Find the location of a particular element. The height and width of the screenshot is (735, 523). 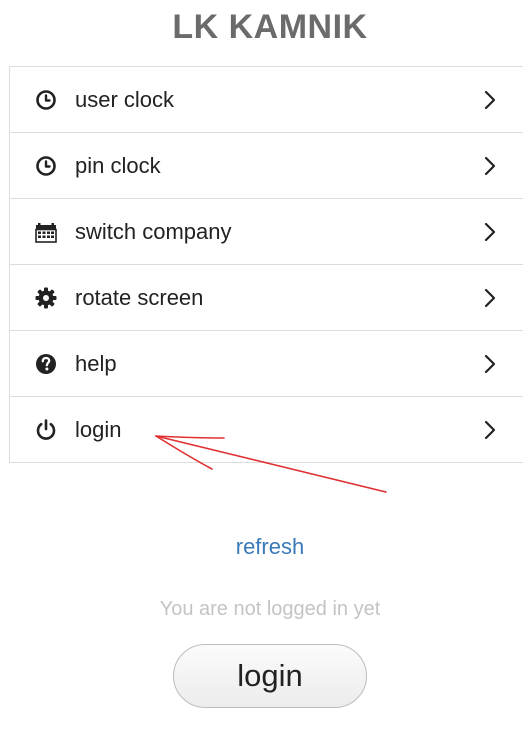

menu-item-pin-clock: pin clock is located at coordinates (266, 166).